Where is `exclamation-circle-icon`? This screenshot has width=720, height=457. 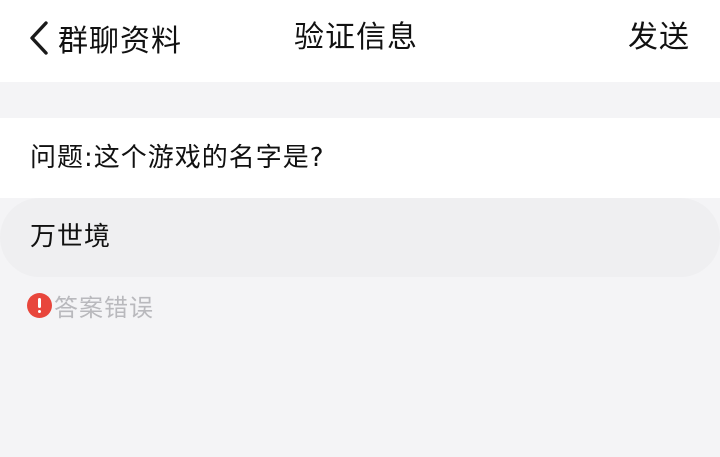 exclamation-circle-icon is located at coordinates (39, 305).